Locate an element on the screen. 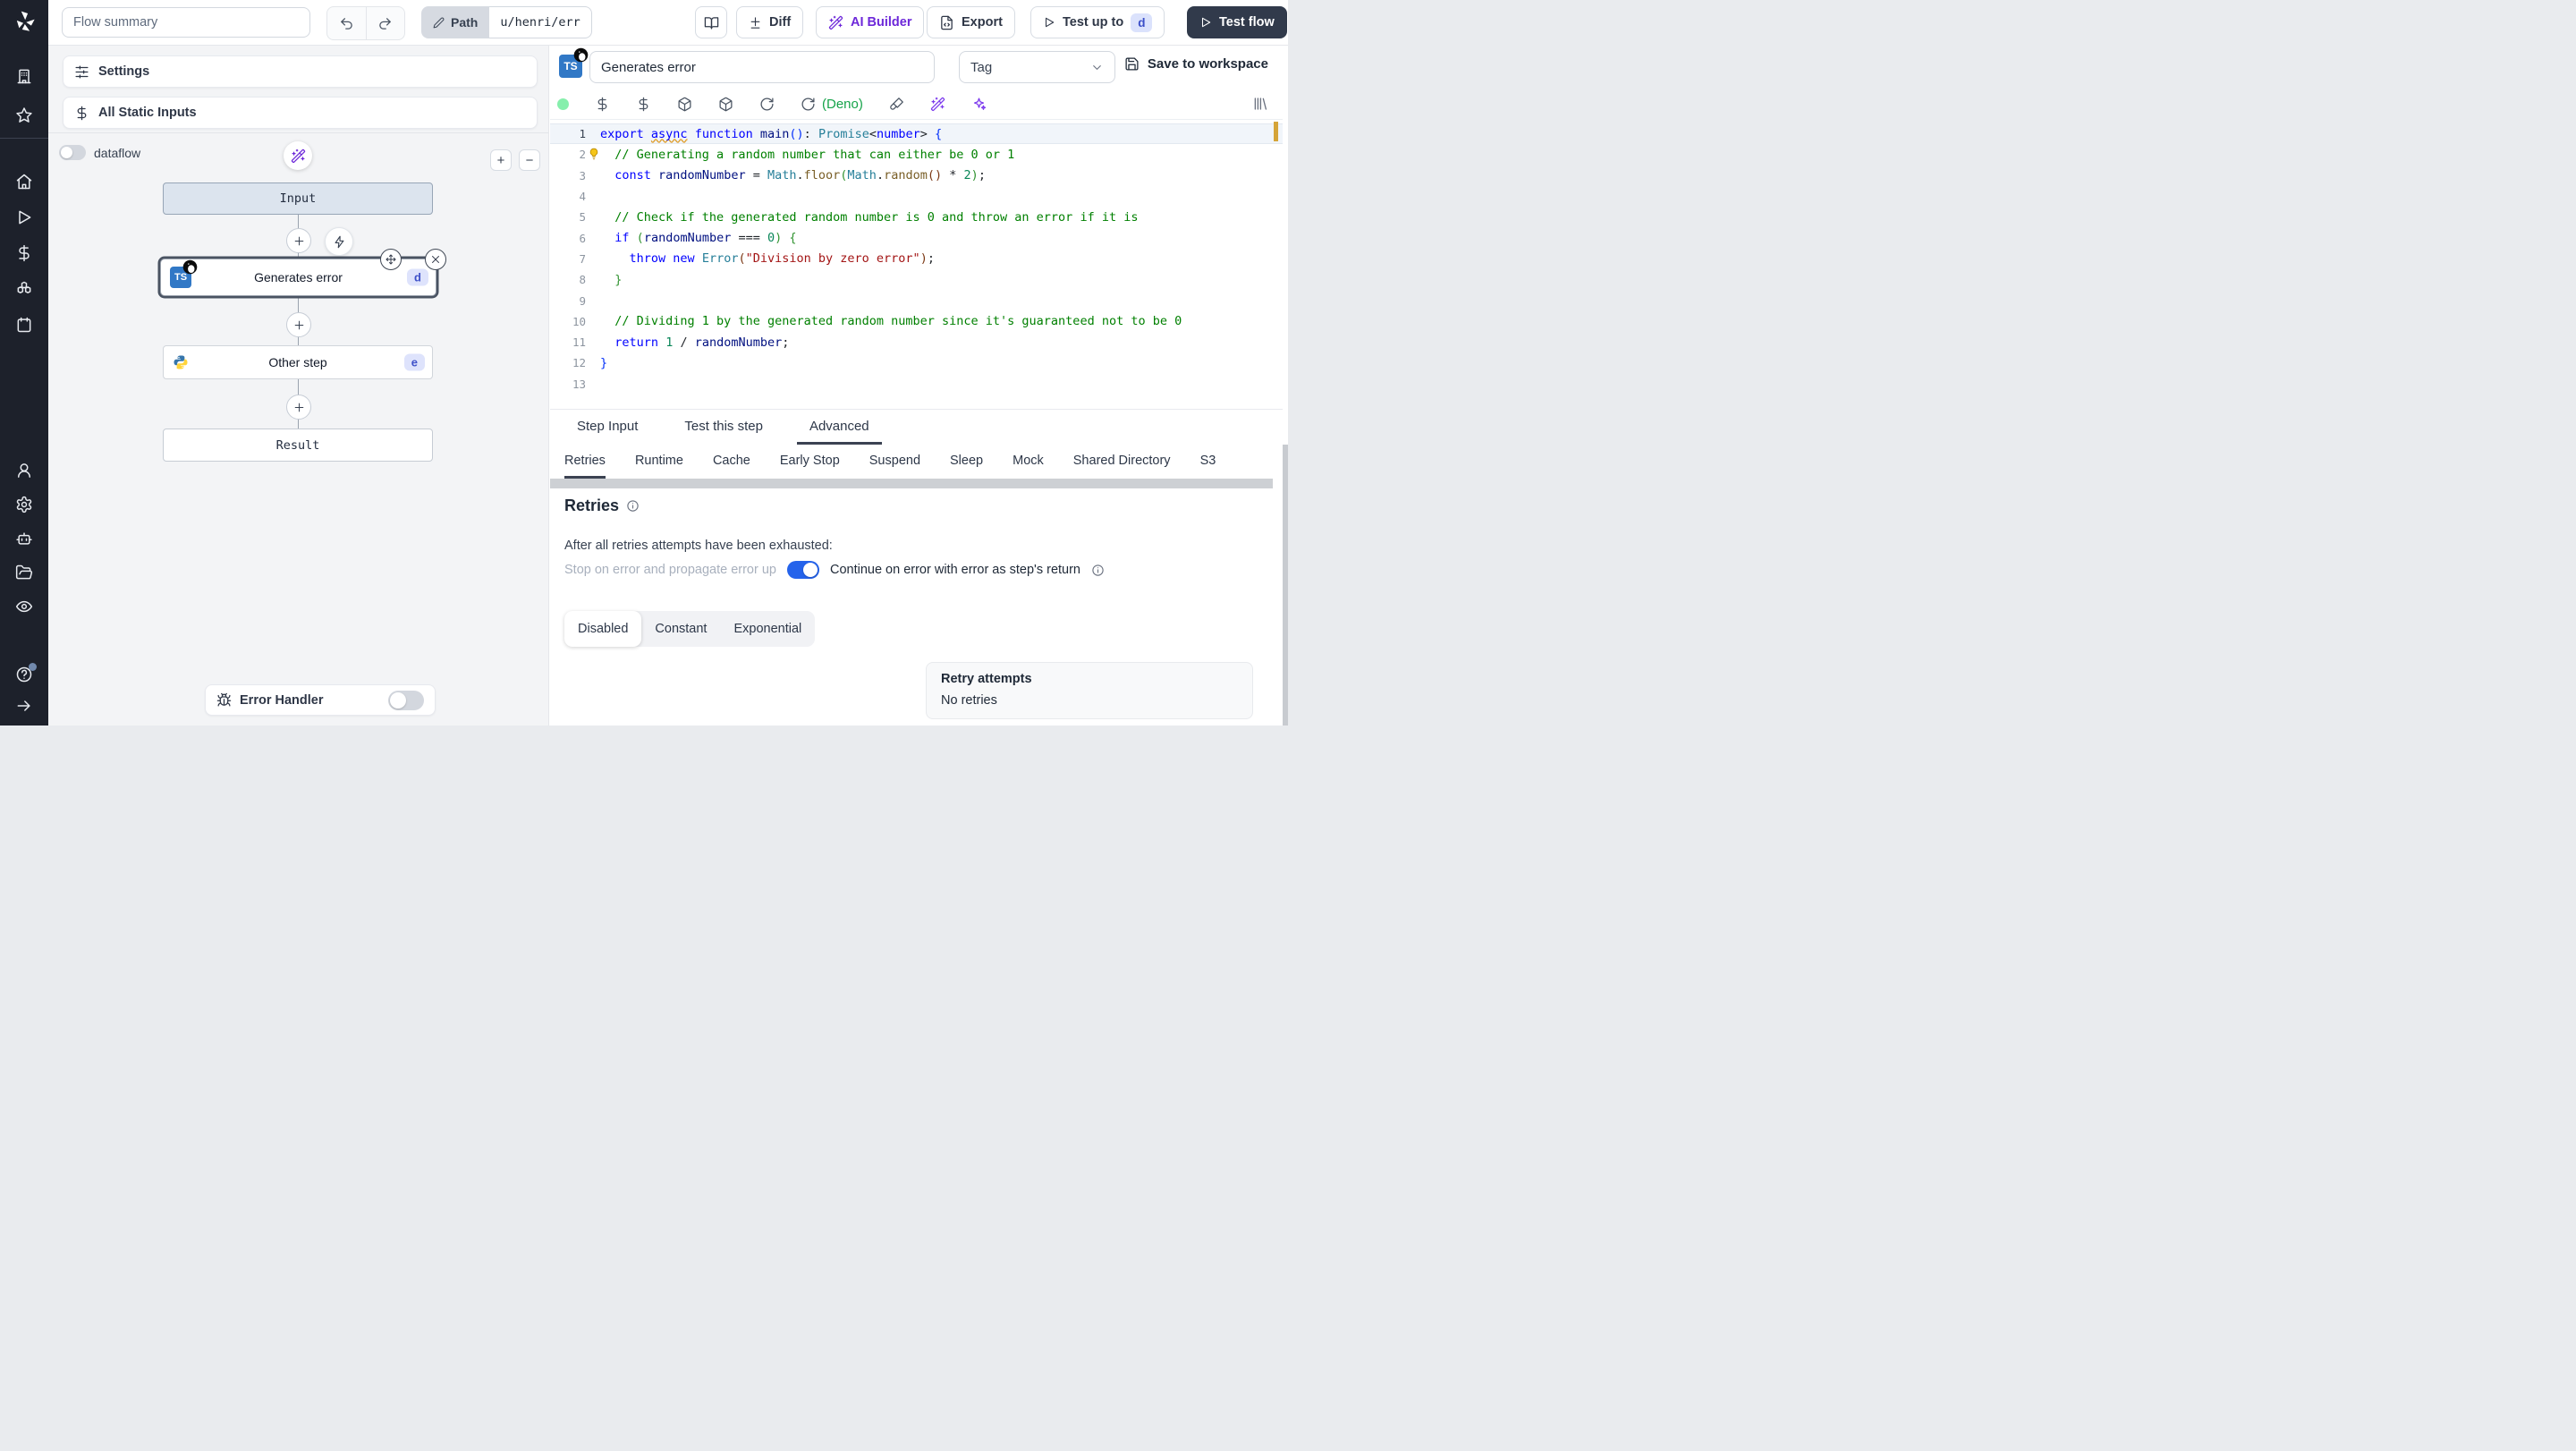 Image resolution: width=2576 pixels, height=1451 pixels. arrow-right-icon is located at coordinates (24, 706).